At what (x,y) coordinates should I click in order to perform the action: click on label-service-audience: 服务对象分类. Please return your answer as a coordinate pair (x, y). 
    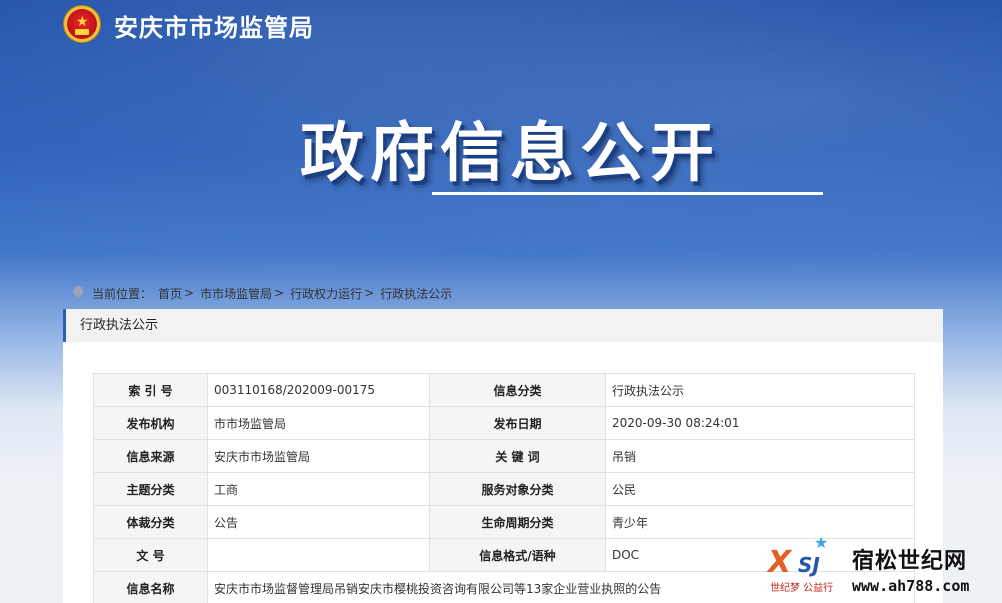
    Looking at the image, I should click on (517, 489).